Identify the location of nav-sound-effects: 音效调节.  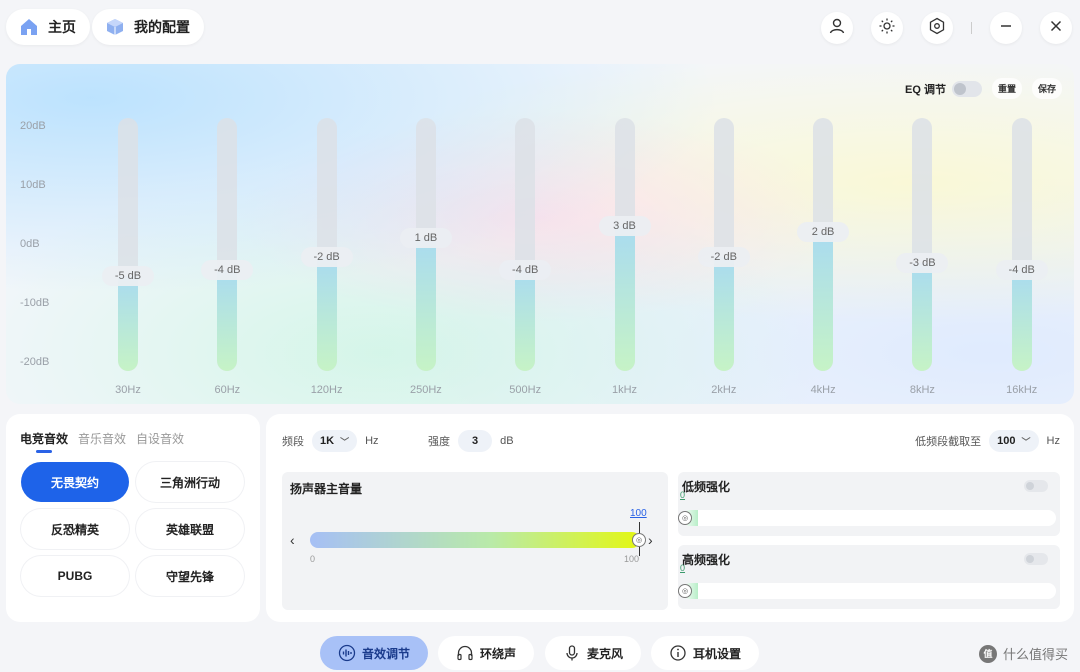
(374, 653).